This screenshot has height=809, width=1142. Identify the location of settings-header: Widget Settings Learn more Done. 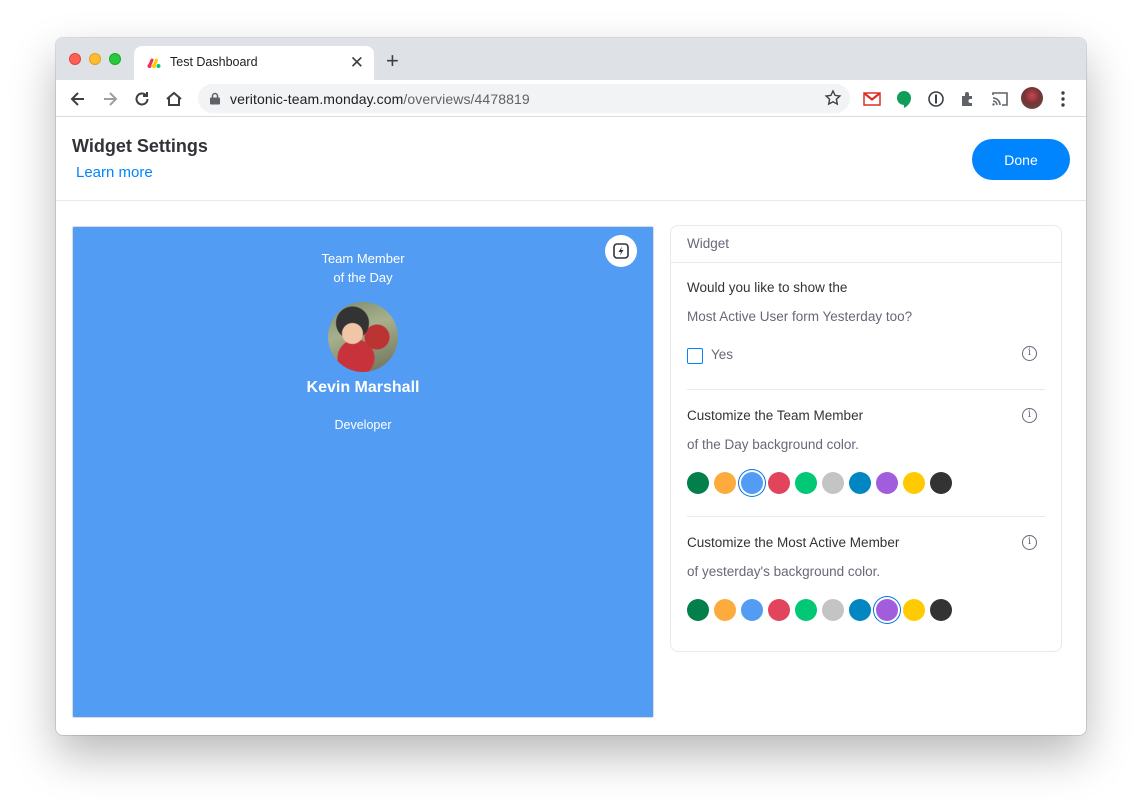
(571, 159).